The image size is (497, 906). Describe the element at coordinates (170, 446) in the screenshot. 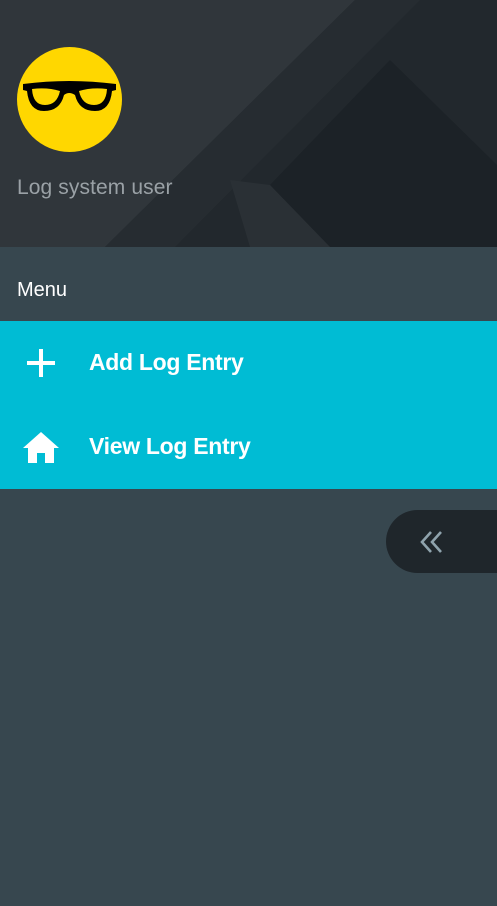

I see `menu-item-label: View Log Entry` at that location.